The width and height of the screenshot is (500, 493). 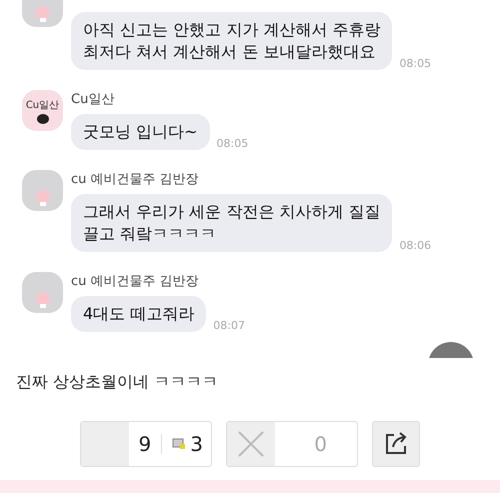 I want to click on comment-icon, so click(x=179, y=444).